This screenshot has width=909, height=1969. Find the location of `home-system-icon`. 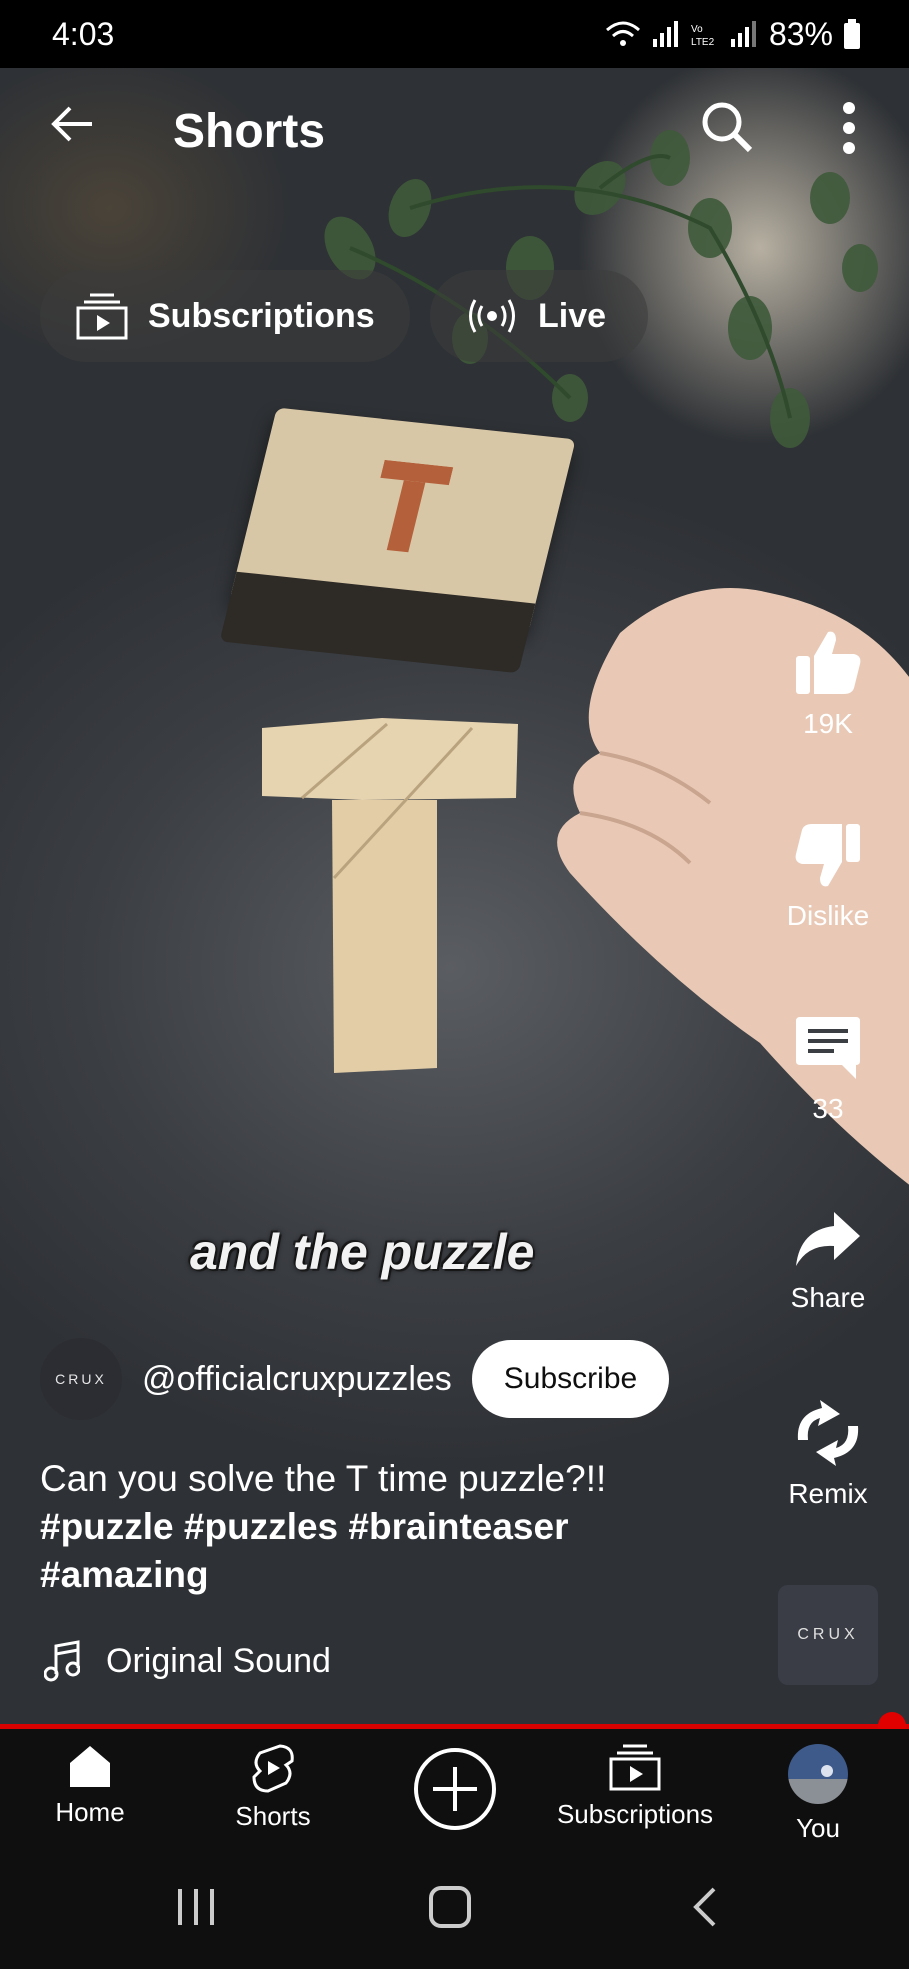

home-system-icon is located at coordinates (450, 1907).